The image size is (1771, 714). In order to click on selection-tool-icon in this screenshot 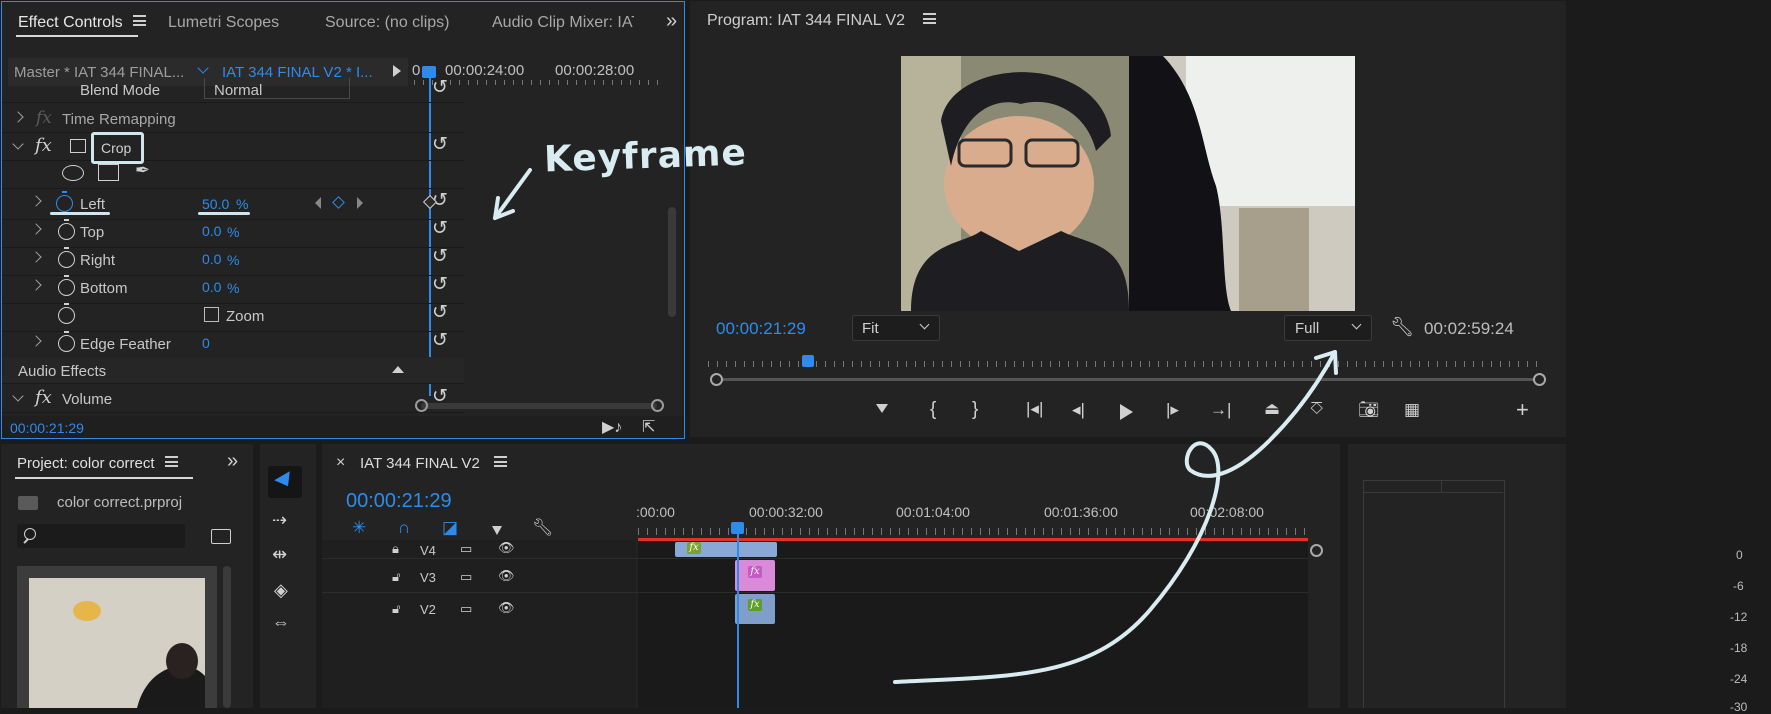, I will do `click(285, 482)`.